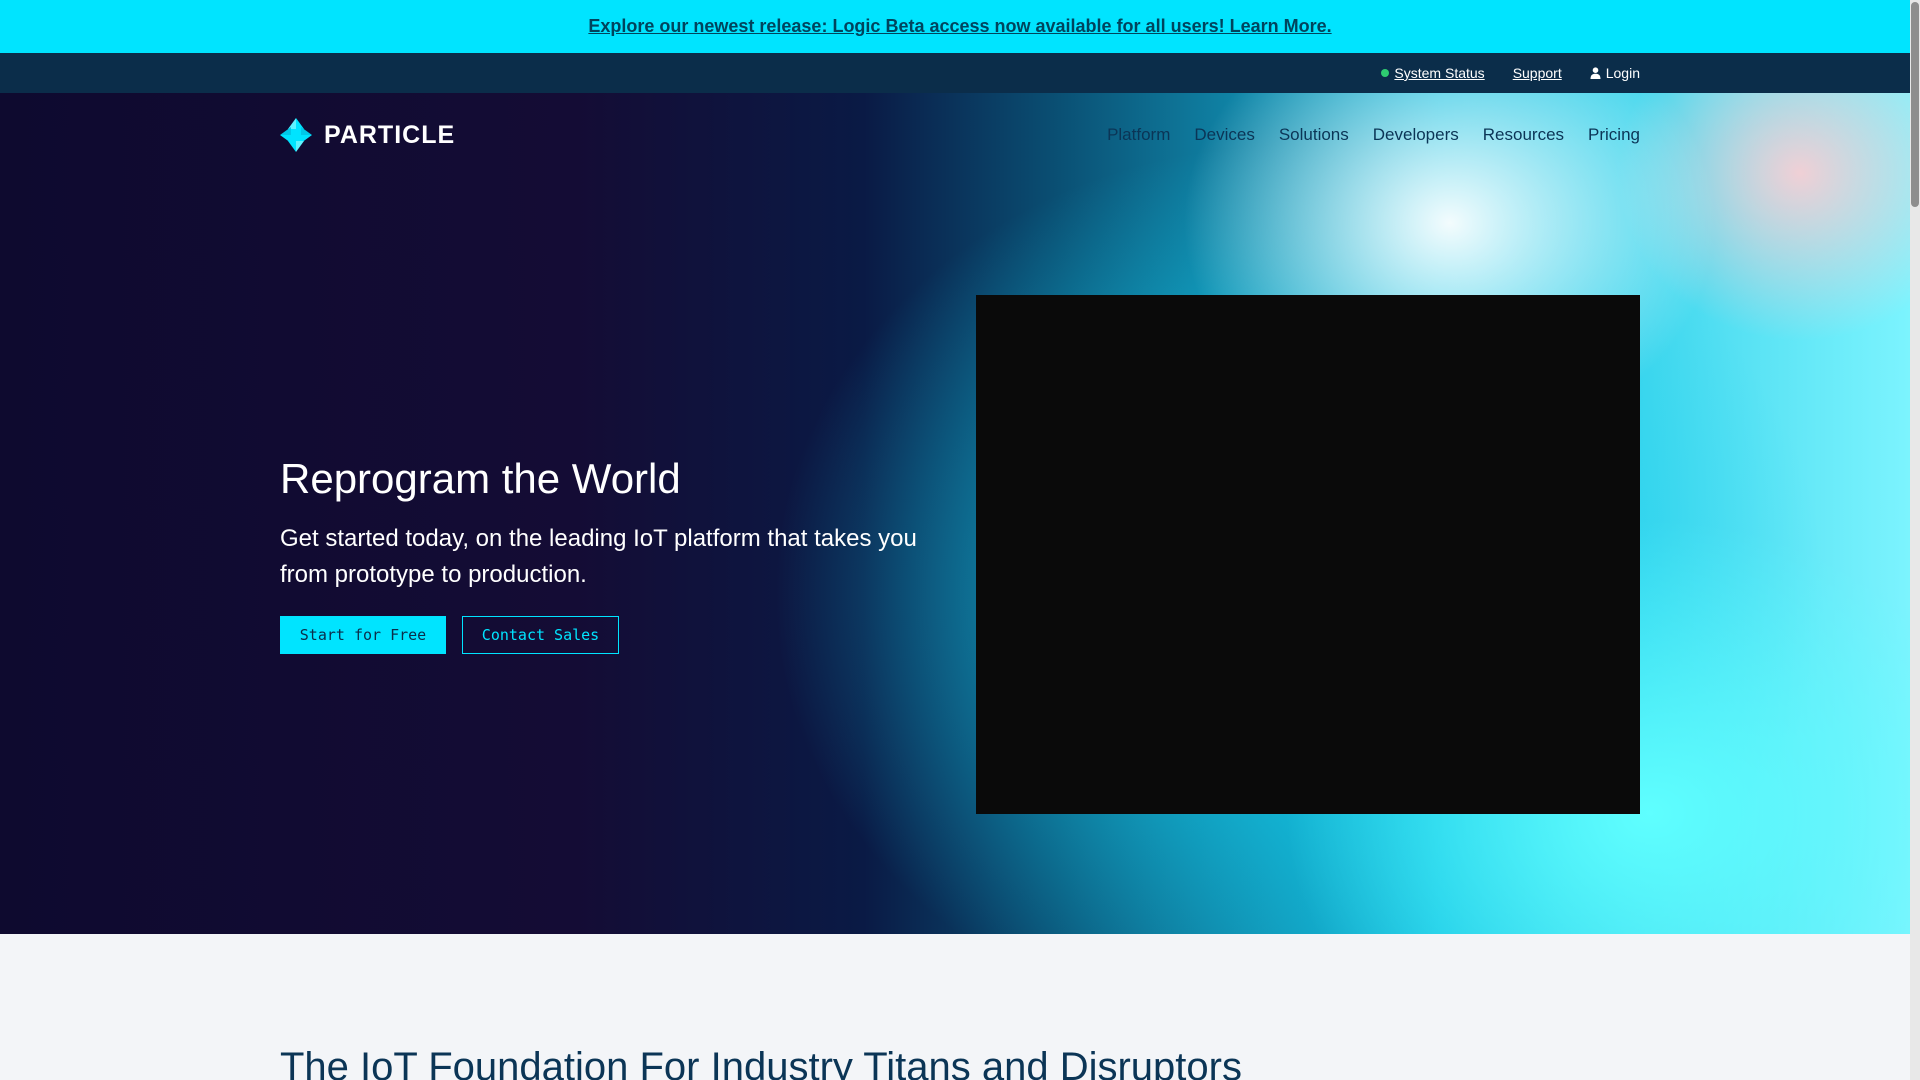 Image resolution: width=1920 pixels, height=1080 pixels. What do you see at coordinates (960, 73) in the screenshot?
I see `utility-bar: System Status Support Login` at bounding box center [960, 73].